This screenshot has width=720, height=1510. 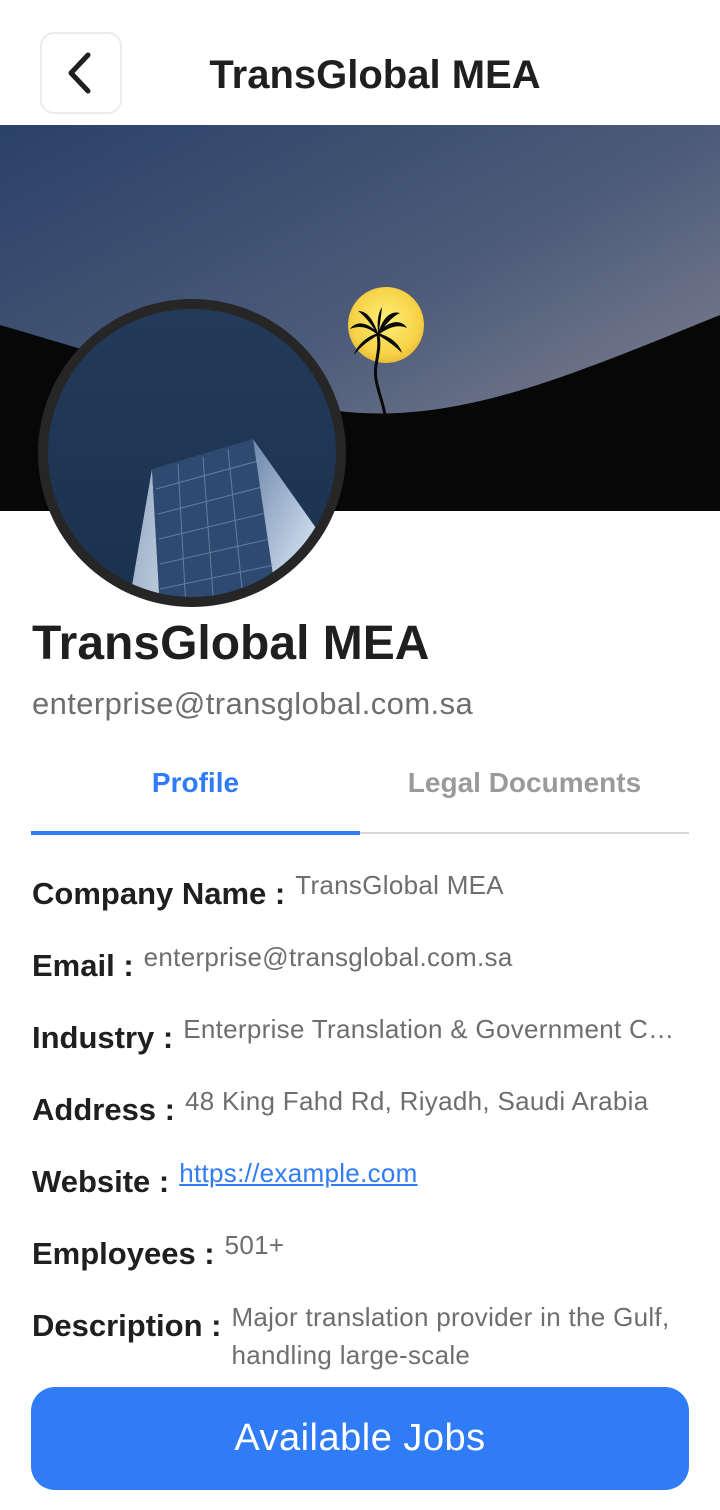 What do you see at coordinates (360, 1378) in the screenshot?
I see `scroll-fade` at bounding box center [360, 1378].